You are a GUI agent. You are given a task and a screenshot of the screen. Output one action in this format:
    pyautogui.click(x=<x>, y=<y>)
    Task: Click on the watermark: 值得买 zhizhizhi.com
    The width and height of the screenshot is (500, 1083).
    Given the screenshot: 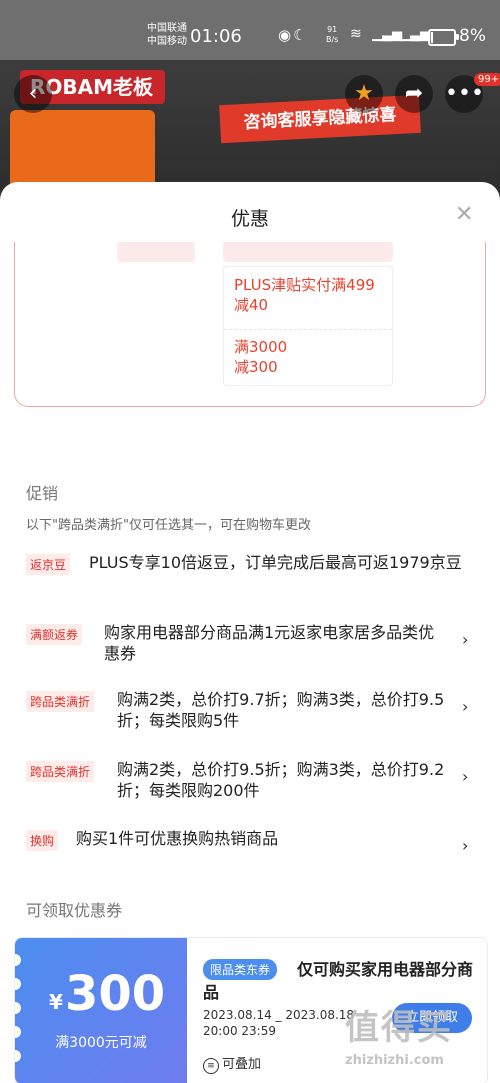 What is the action you would take?
    pyautogui.click(x=399, y=1034)
    